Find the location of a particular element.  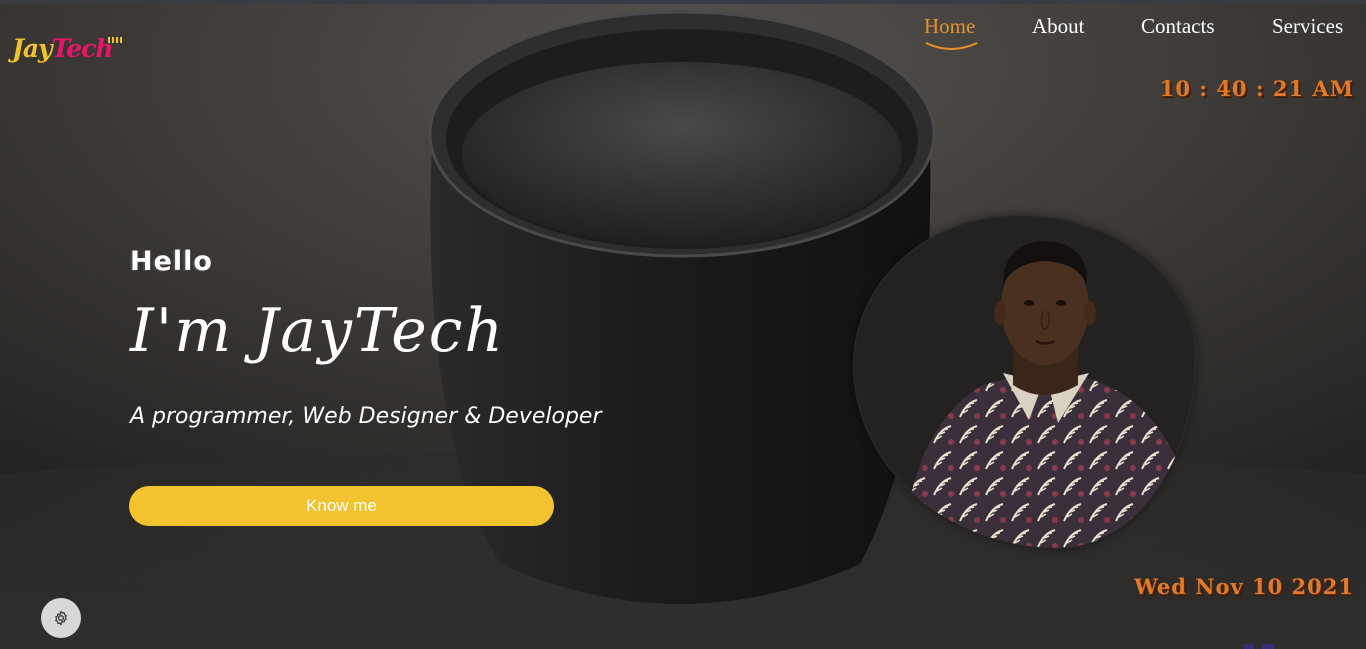

settings-button is located at coordinates (61, 618).